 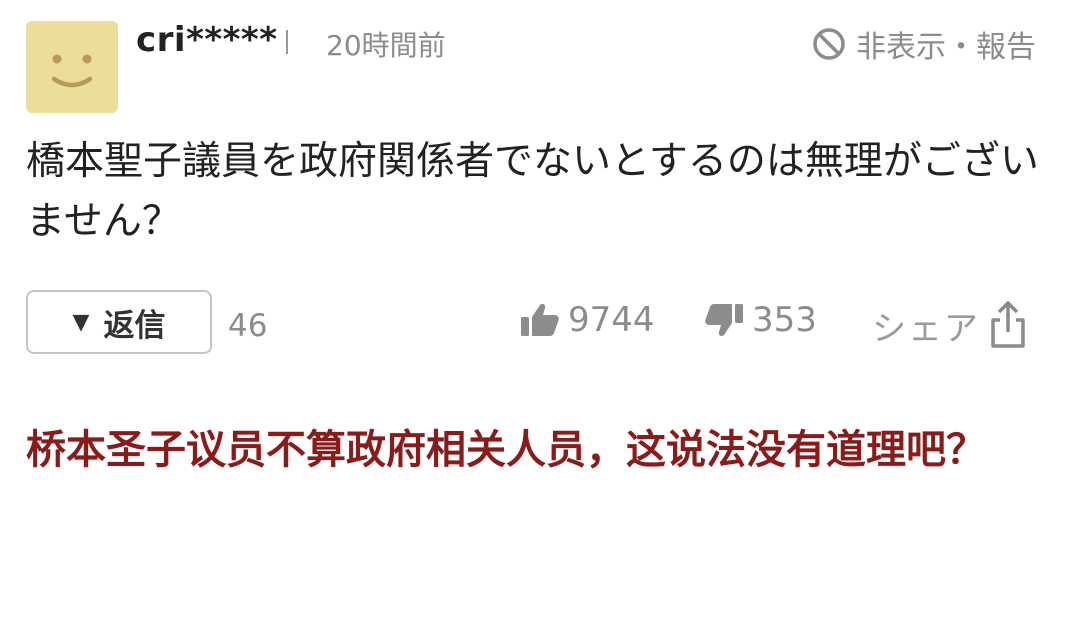 I want to click on reply-label: 返信, so click(x=134, y=325).